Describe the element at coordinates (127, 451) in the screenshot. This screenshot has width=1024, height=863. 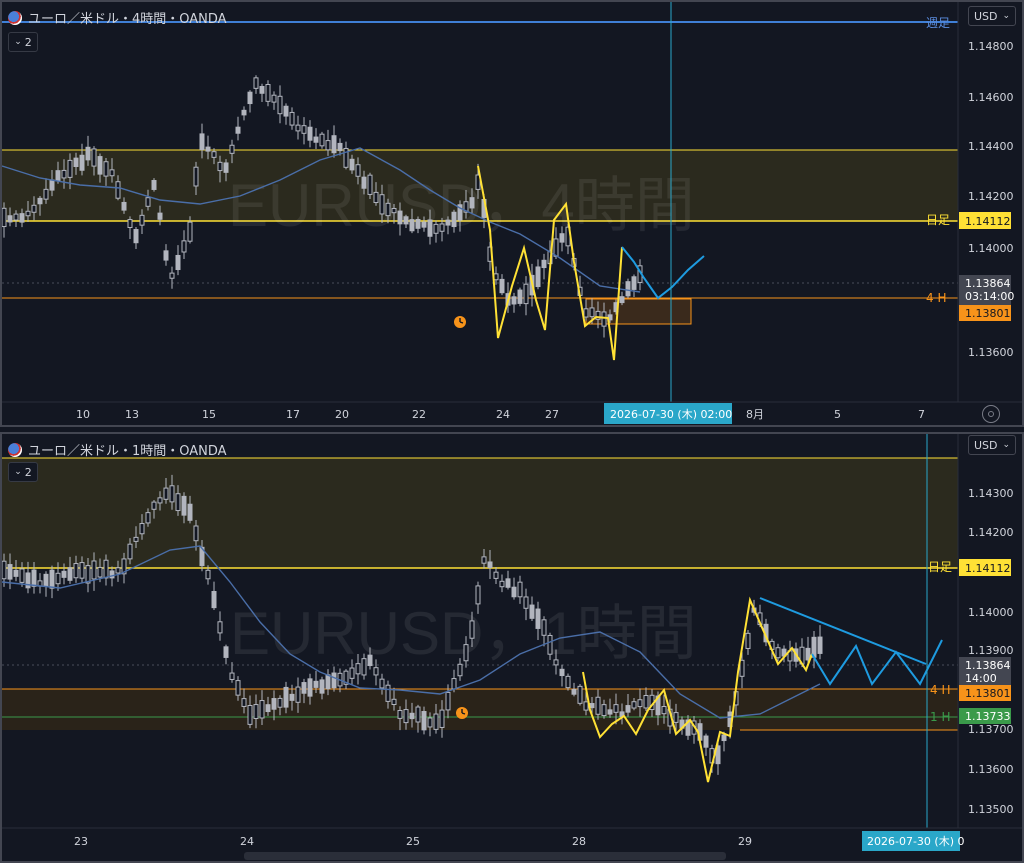
I see `symbol-title-text: ユーロ／米ドル・1時間・OANDA` at that location.